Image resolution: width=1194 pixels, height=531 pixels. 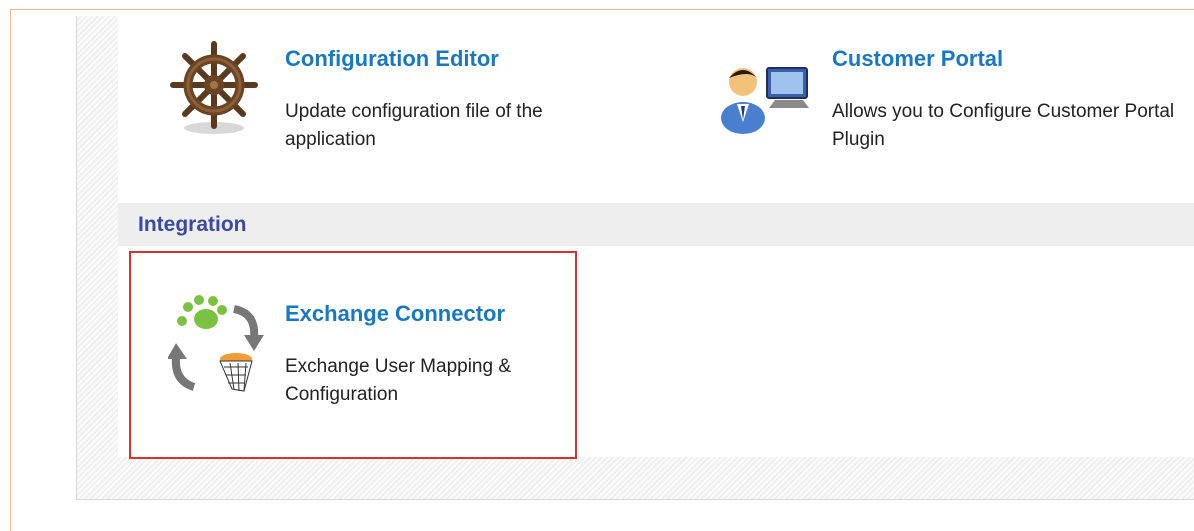 What do you see at coordinates (392, 59) in the screenshot?
I see `configuration-editor-link: Configuration Editor` at bounding box center [392, 59].